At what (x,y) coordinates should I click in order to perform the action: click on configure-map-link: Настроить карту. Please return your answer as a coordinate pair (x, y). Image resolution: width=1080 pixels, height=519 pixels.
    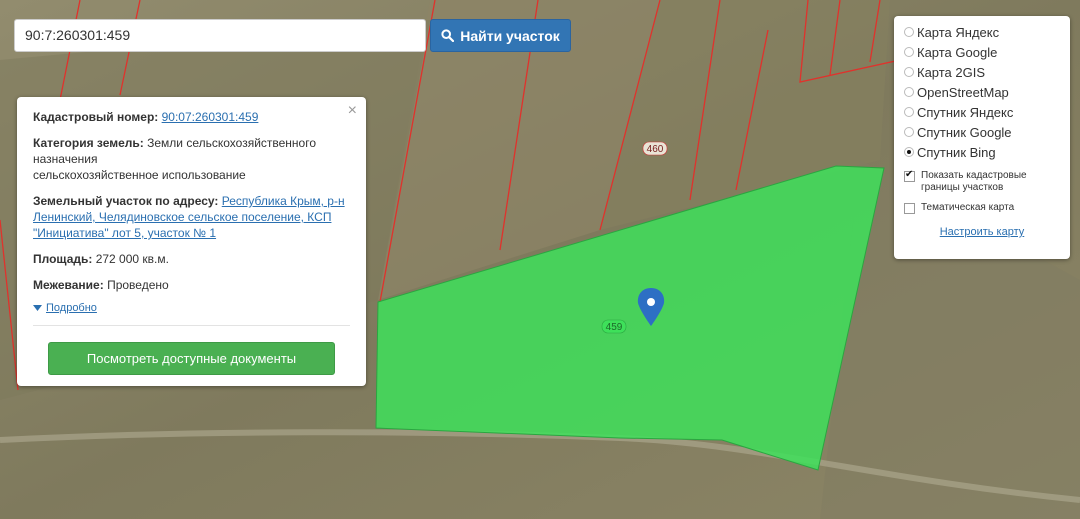
    Looking at the image, I should click on (987, 232).